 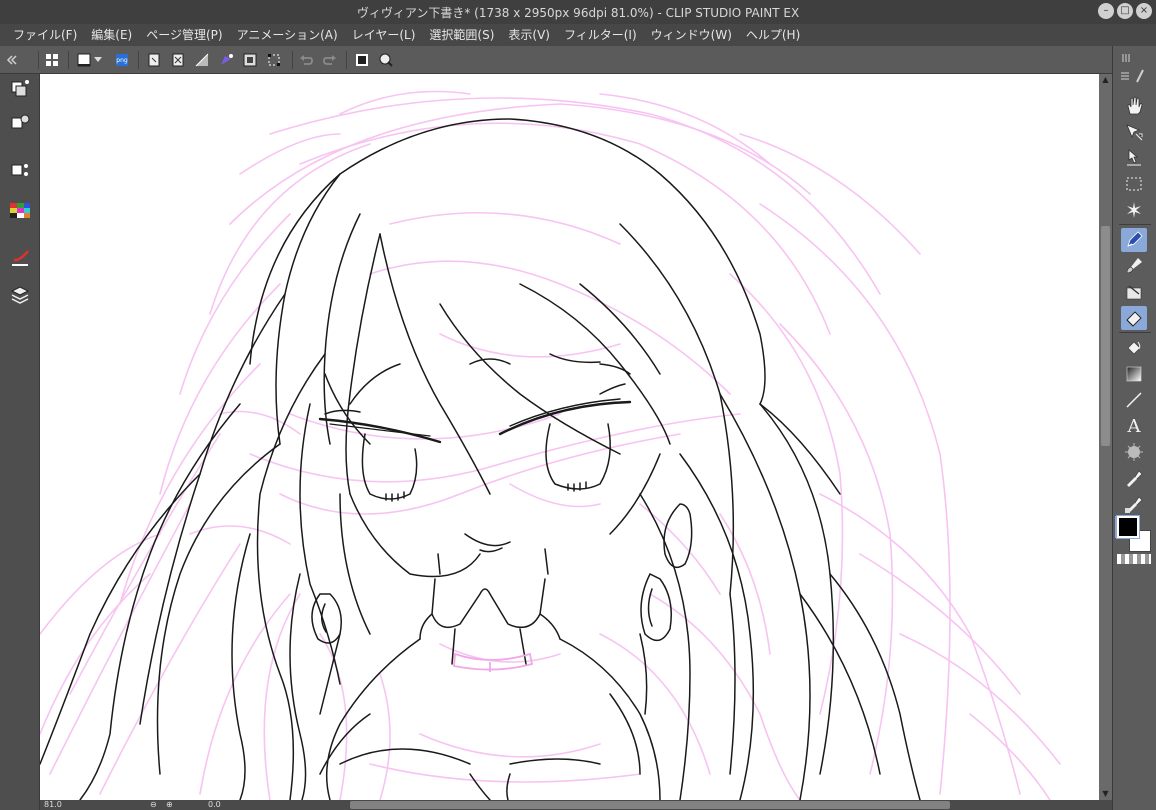 I want to click on layer-search-icon, so click(x=20, y=89).